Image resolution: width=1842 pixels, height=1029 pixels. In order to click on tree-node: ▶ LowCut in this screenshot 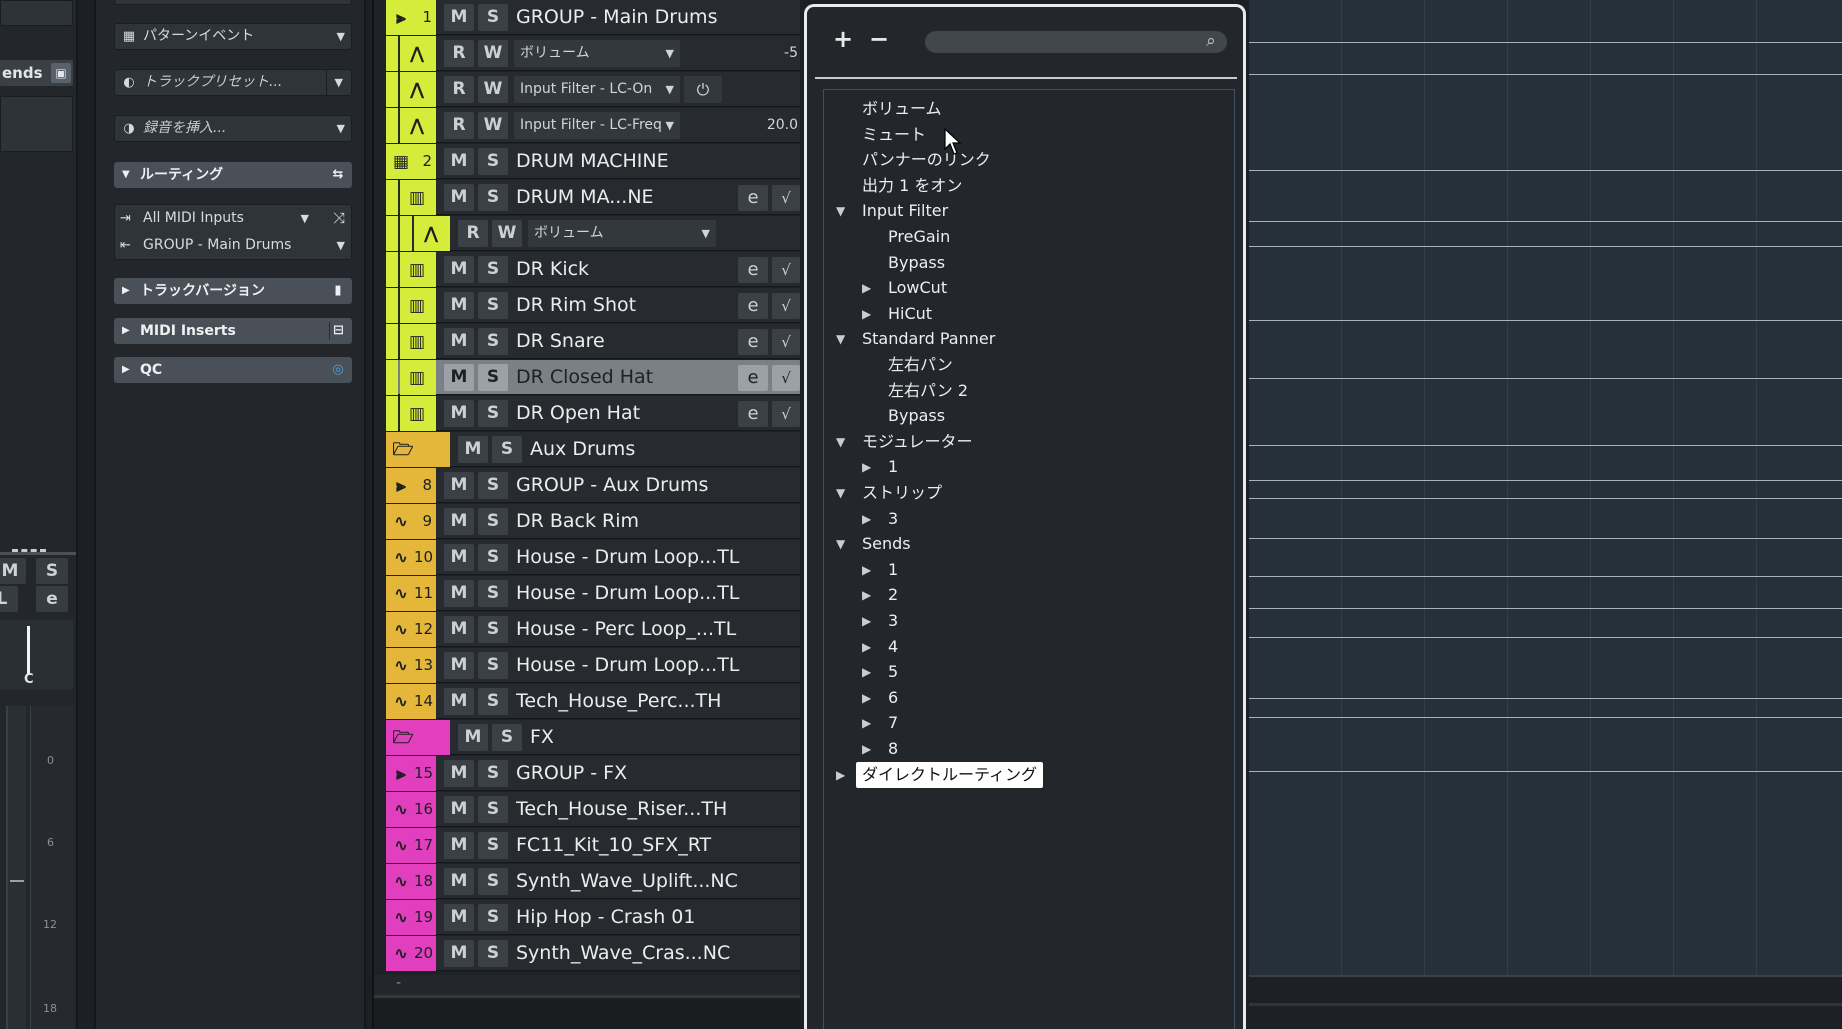, I will do `click(1024, 288)`.